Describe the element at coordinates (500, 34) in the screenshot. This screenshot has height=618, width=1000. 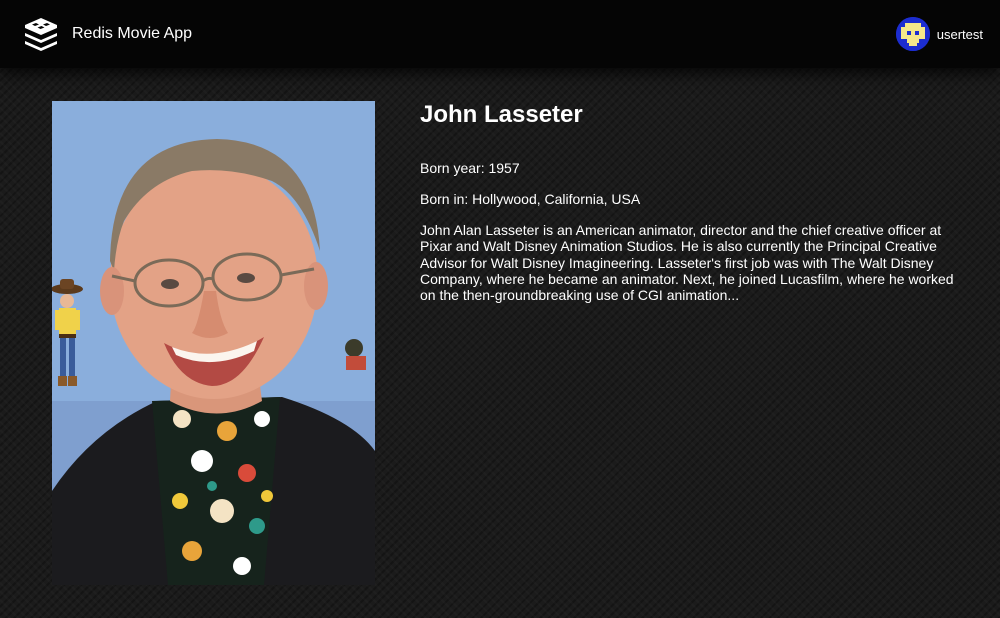
I see `top-navigation-bar: Redis Movie App usertest` at that location.